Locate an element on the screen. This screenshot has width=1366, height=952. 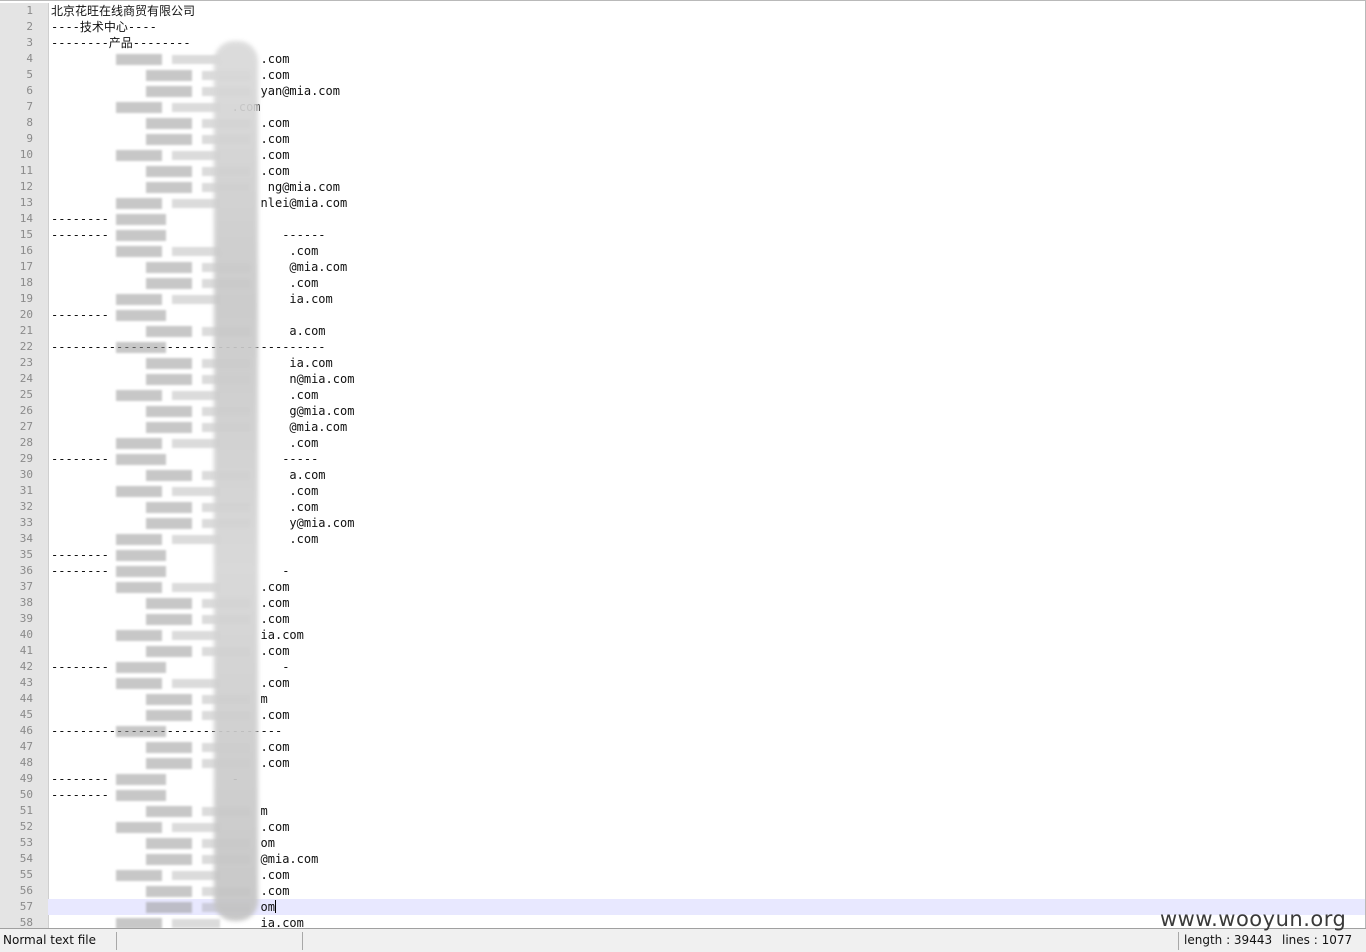
file-type-label: Normal text file is located at coordinates (50, 940).